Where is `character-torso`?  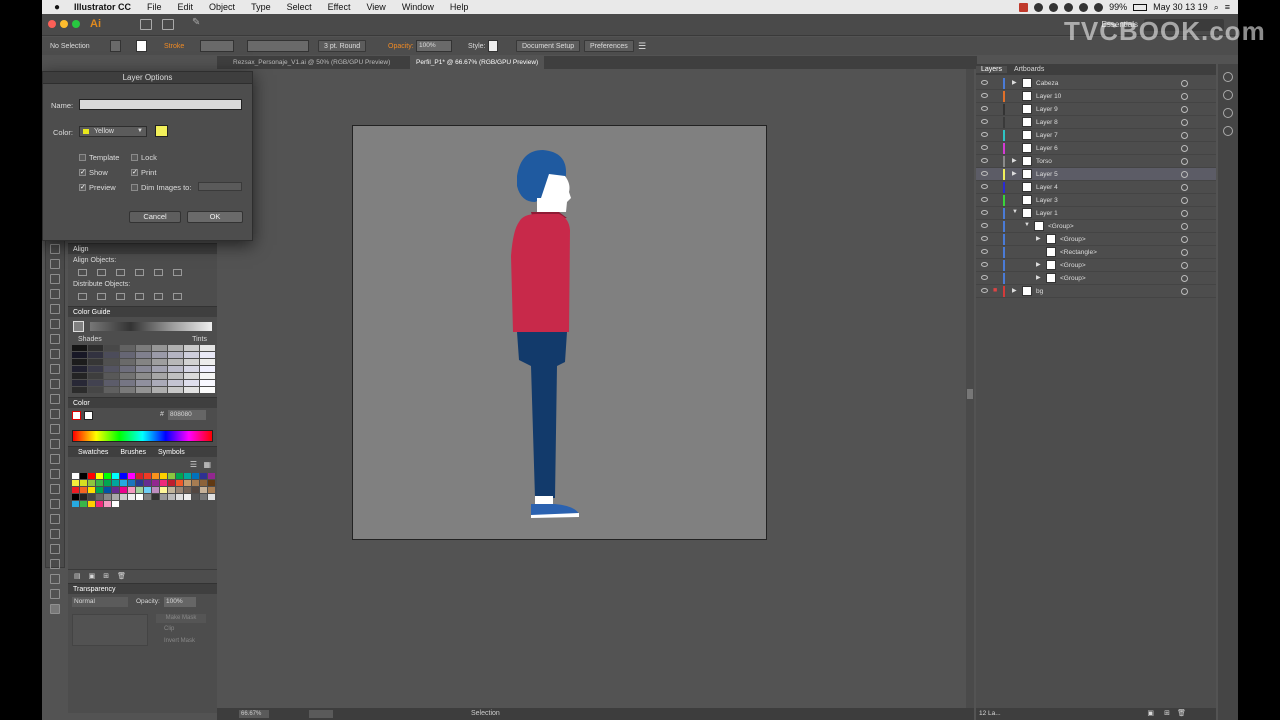 character-torso is located at coordinates (540, 273).